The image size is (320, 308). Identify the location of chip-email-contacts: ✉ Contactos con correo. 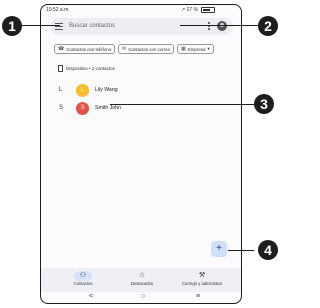
(146, 49).